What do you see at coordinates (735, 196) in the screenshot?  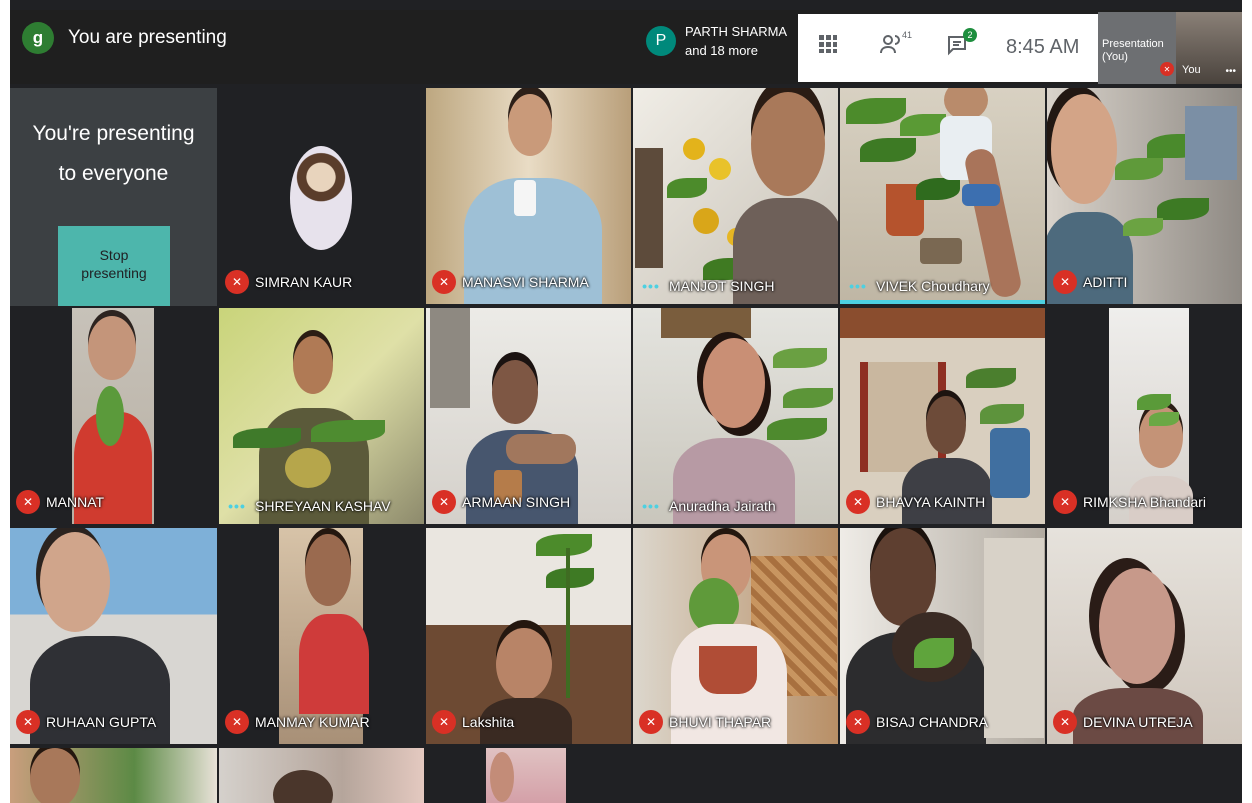 I see `participant-tile: ••• MANJOT SINGH` at bounding box center [735, 196].